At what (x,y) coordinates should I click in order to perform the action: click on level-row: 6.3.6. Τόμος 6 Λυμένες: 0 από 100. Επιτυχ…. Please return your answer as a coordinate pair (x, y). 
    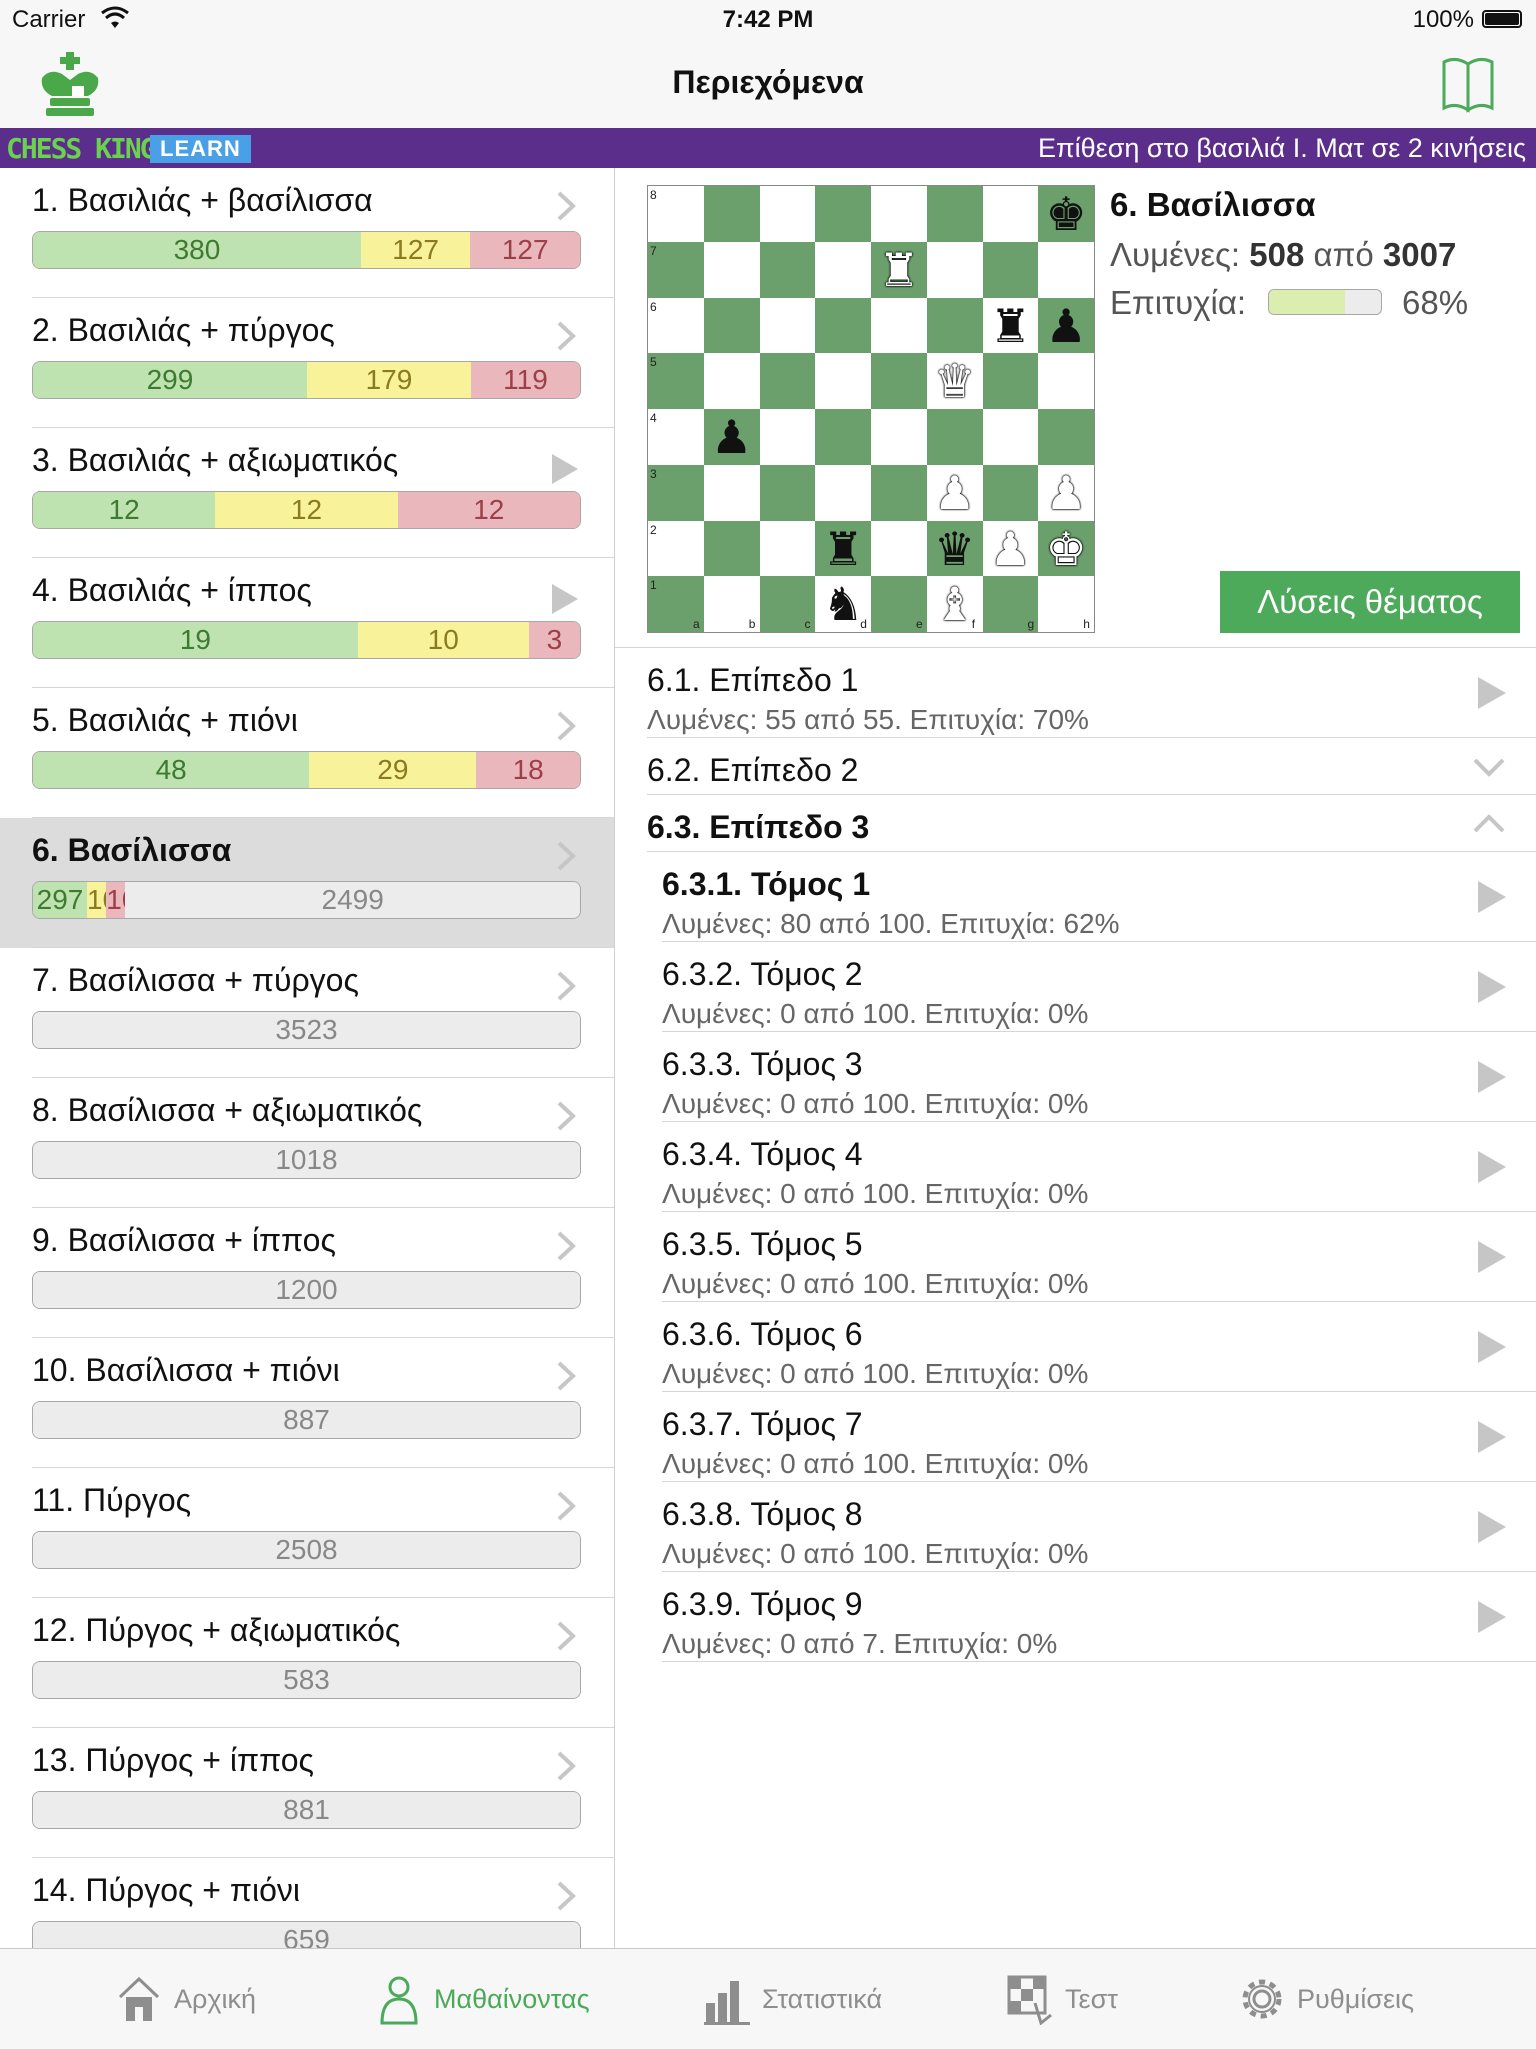
    Looking at the image, I should click on (1075, 1347).